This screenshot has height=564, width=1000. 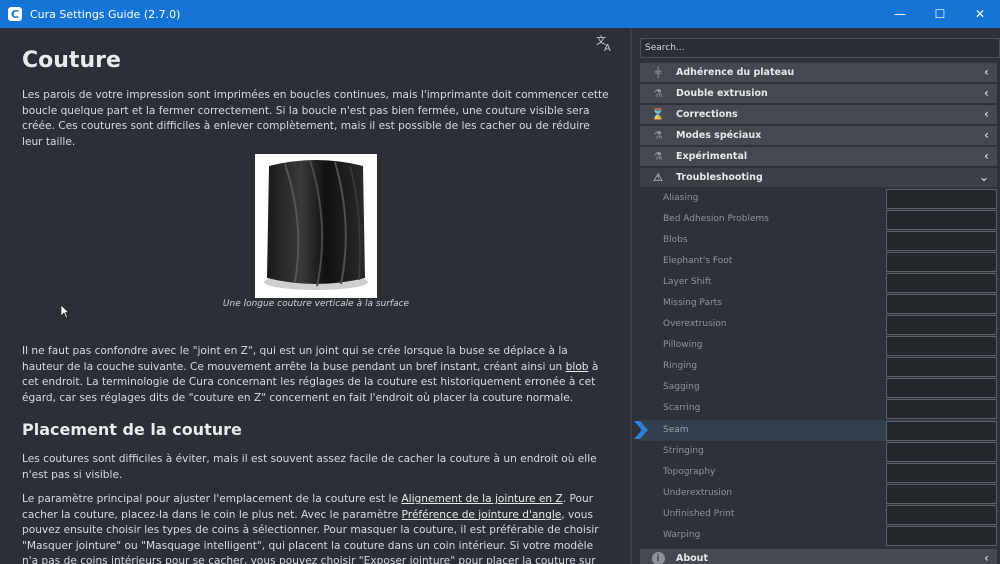 What do you see at coordinates (481, 499) in the screenshot?
I see `z-seam-alignment-link: Alignement de la jointure en Z` at bounding box center [481, 499].